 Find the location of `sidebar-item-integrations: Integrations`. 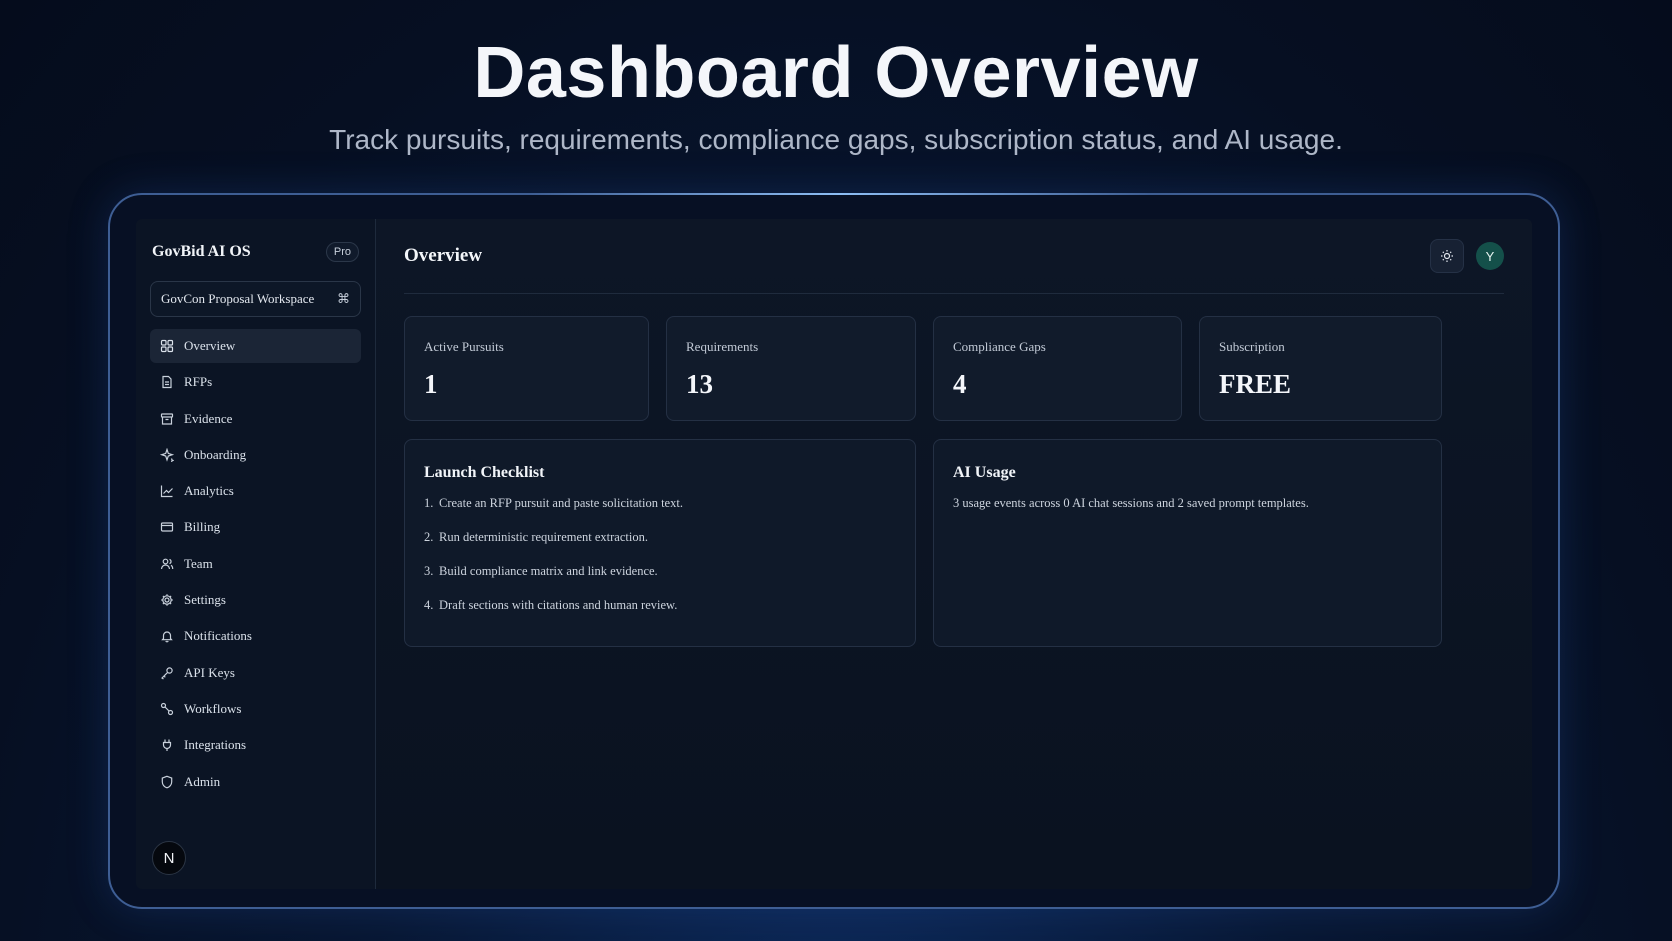

sidebar-item-integrations: Integrations is located at coordinates (255, 745).